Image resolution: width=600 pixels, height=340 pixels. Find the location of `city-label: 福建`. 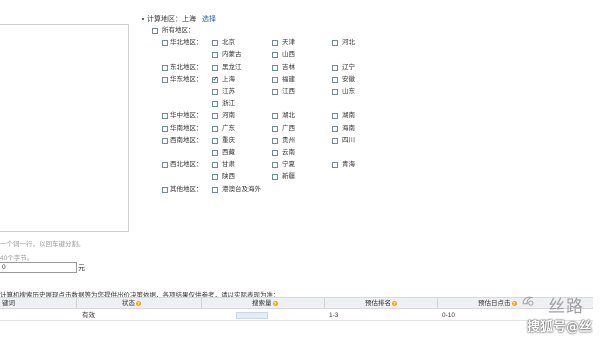

city-label: 福建 is located at coordinates (288, 79).